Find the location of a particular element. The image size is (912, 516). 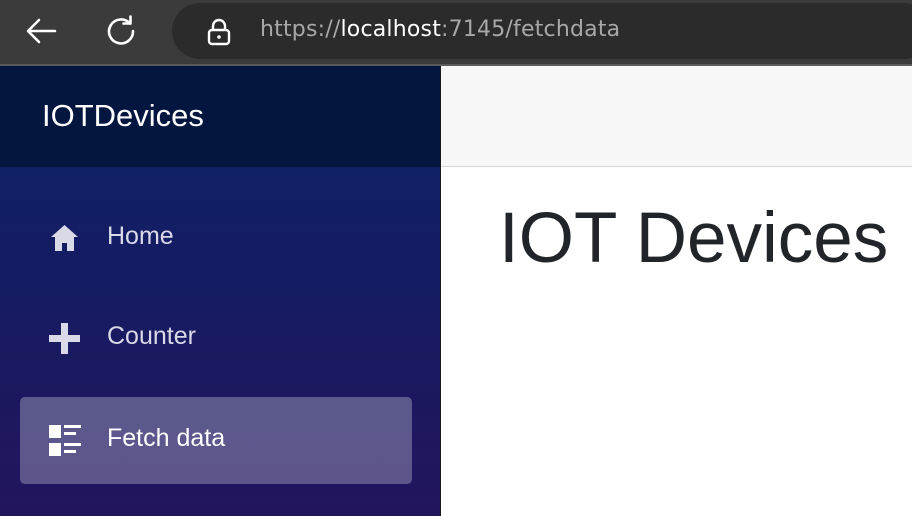

refresh-button is located at coordinates (121, 31).